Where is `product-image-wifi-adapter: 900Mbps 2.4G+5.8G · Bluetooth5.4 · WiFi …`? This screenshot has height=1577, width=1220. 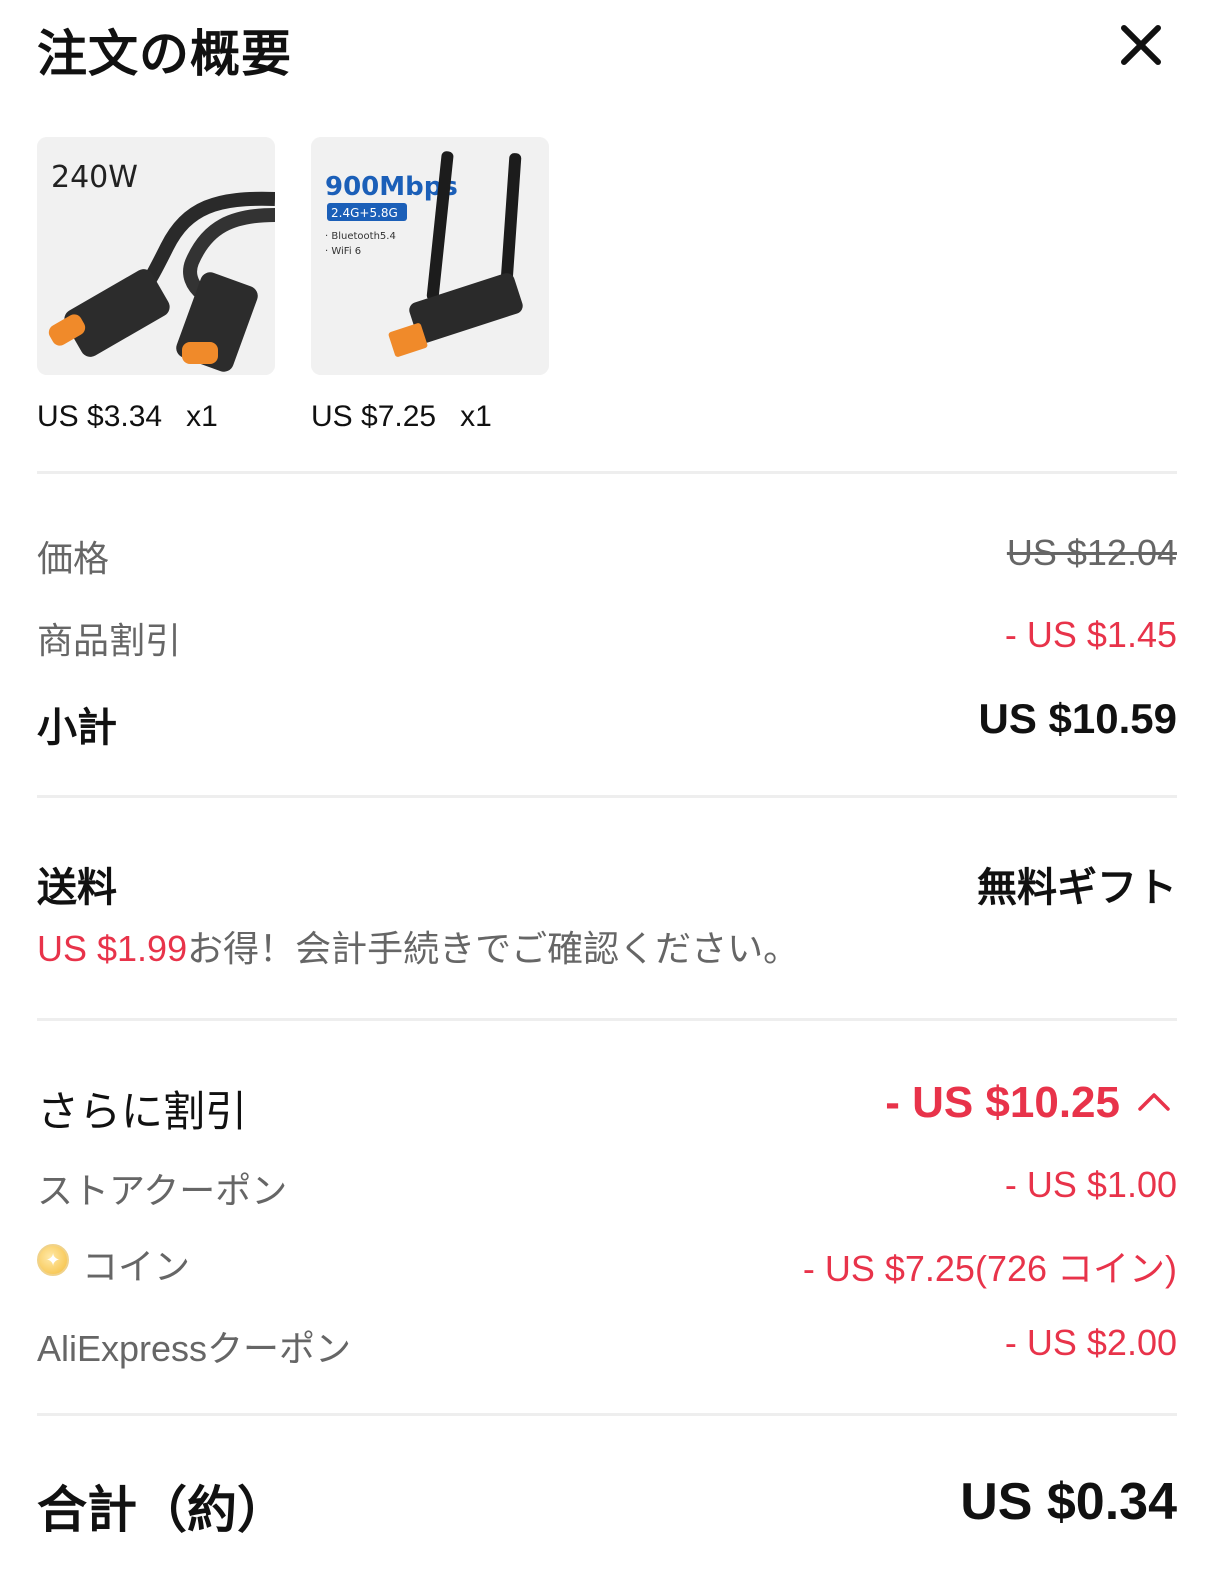 product-image-wifi-adapter: 900Mbps 2.4G+5.8G · Bluetooth5.4 · WiFi … is located at coordinates (430, 256).